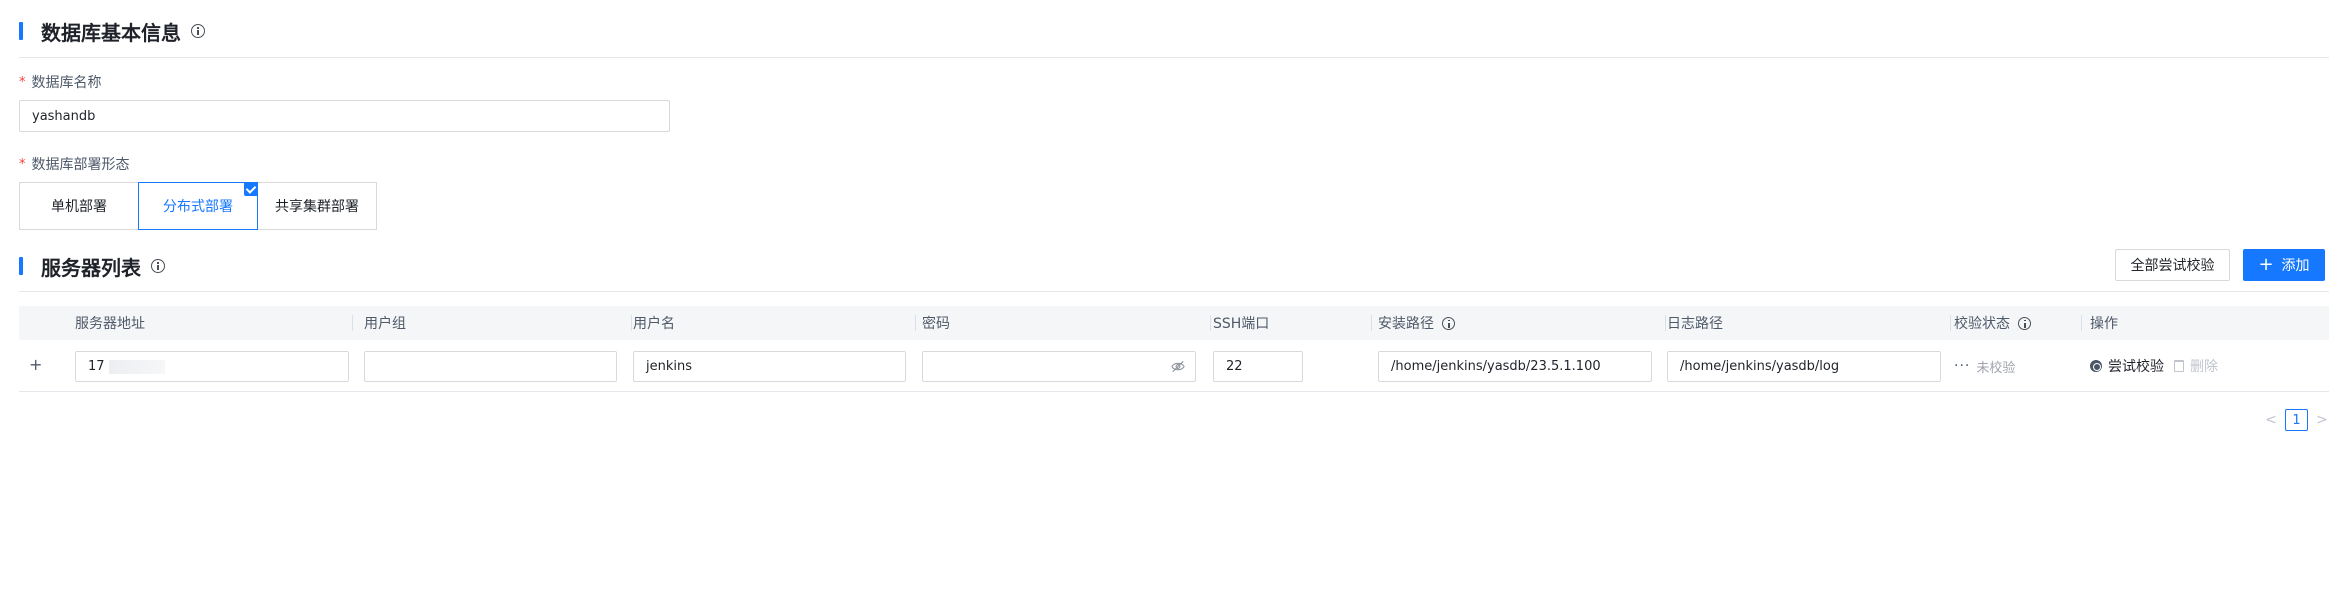 This screenshot has width=2341, height=615. Describe the element at coordinates (1985, 367) in the screenshot. I see `verify-status: ··· 未校验` at that location.